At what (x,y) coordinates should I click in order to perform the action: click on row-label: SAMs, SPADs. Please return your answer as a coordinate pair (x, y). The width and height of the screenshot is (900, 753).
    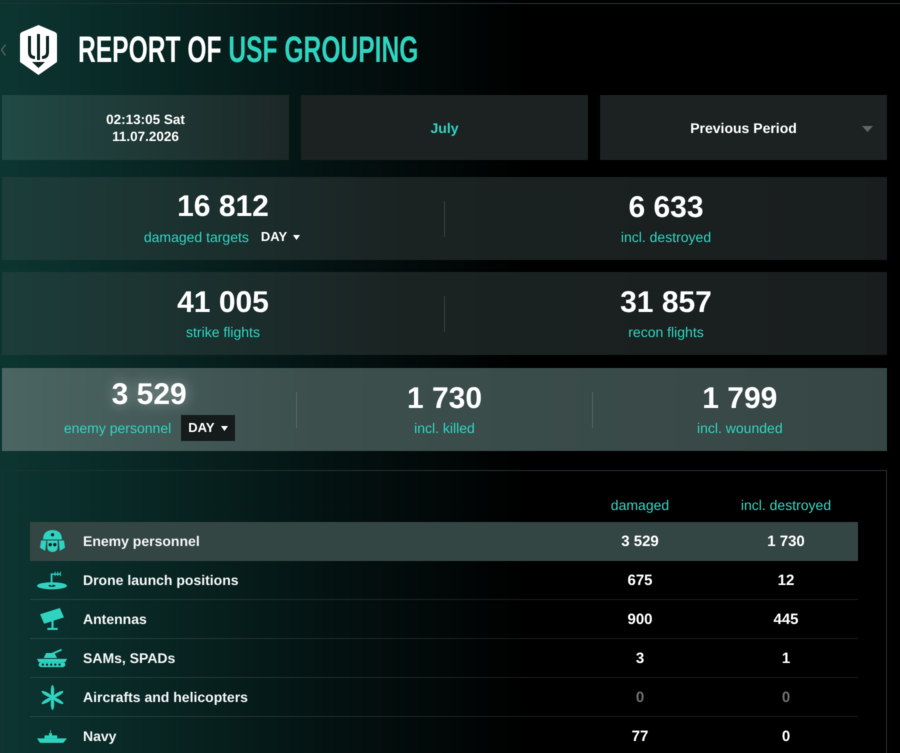
    Looking at the image, I should click on (129, 658).